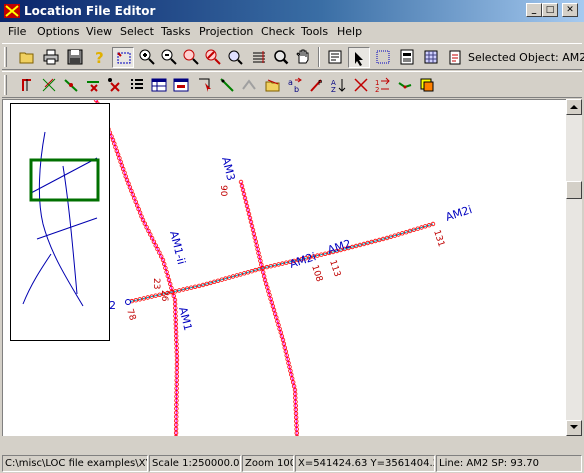  What do you see at coordinates (147, 57) in the screenshot?
I see `zoom-in-button` at bounding box center [147, 57].